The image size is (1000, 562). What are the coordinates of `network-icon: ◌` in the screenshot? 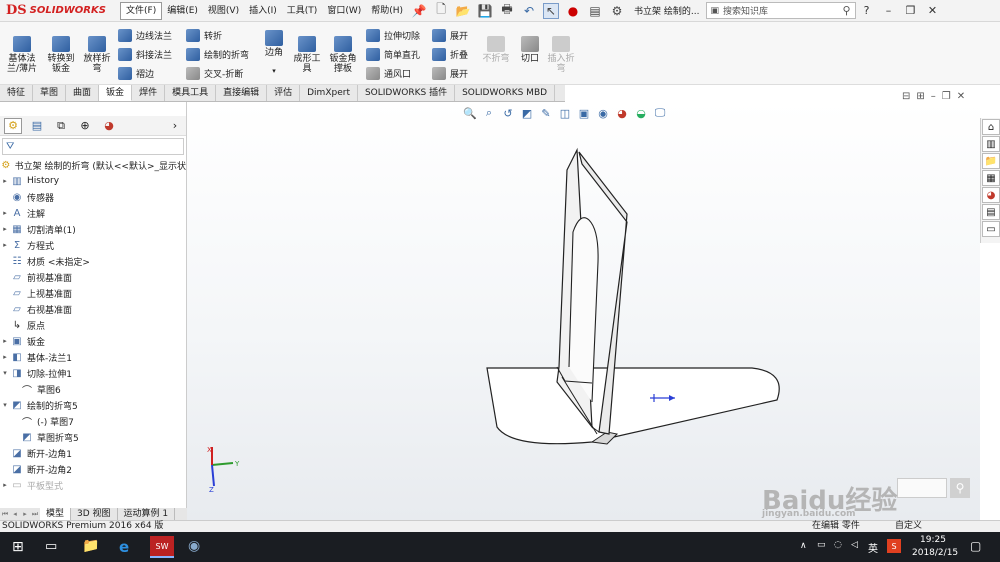 It's located at (838, 545).